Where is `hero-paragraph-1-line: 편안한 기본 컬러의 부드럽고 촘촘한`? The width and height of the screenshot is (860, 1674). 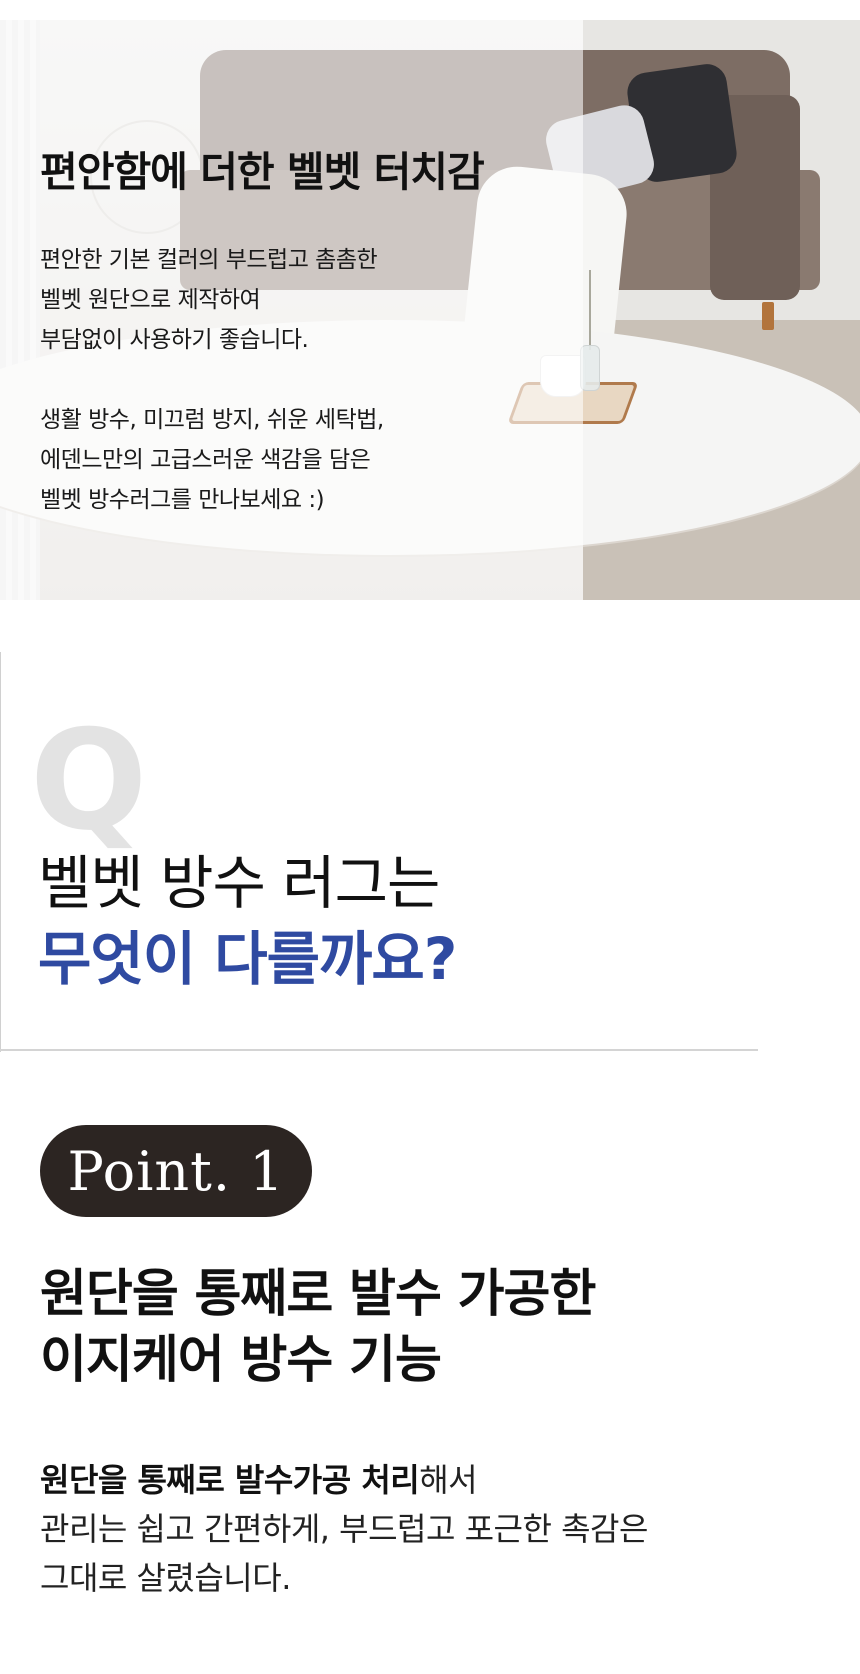 hero-paragraph-1-line: 편안한 기본 컬러의 부드럽고 촘촘한 is located at coordinates (209, 260).